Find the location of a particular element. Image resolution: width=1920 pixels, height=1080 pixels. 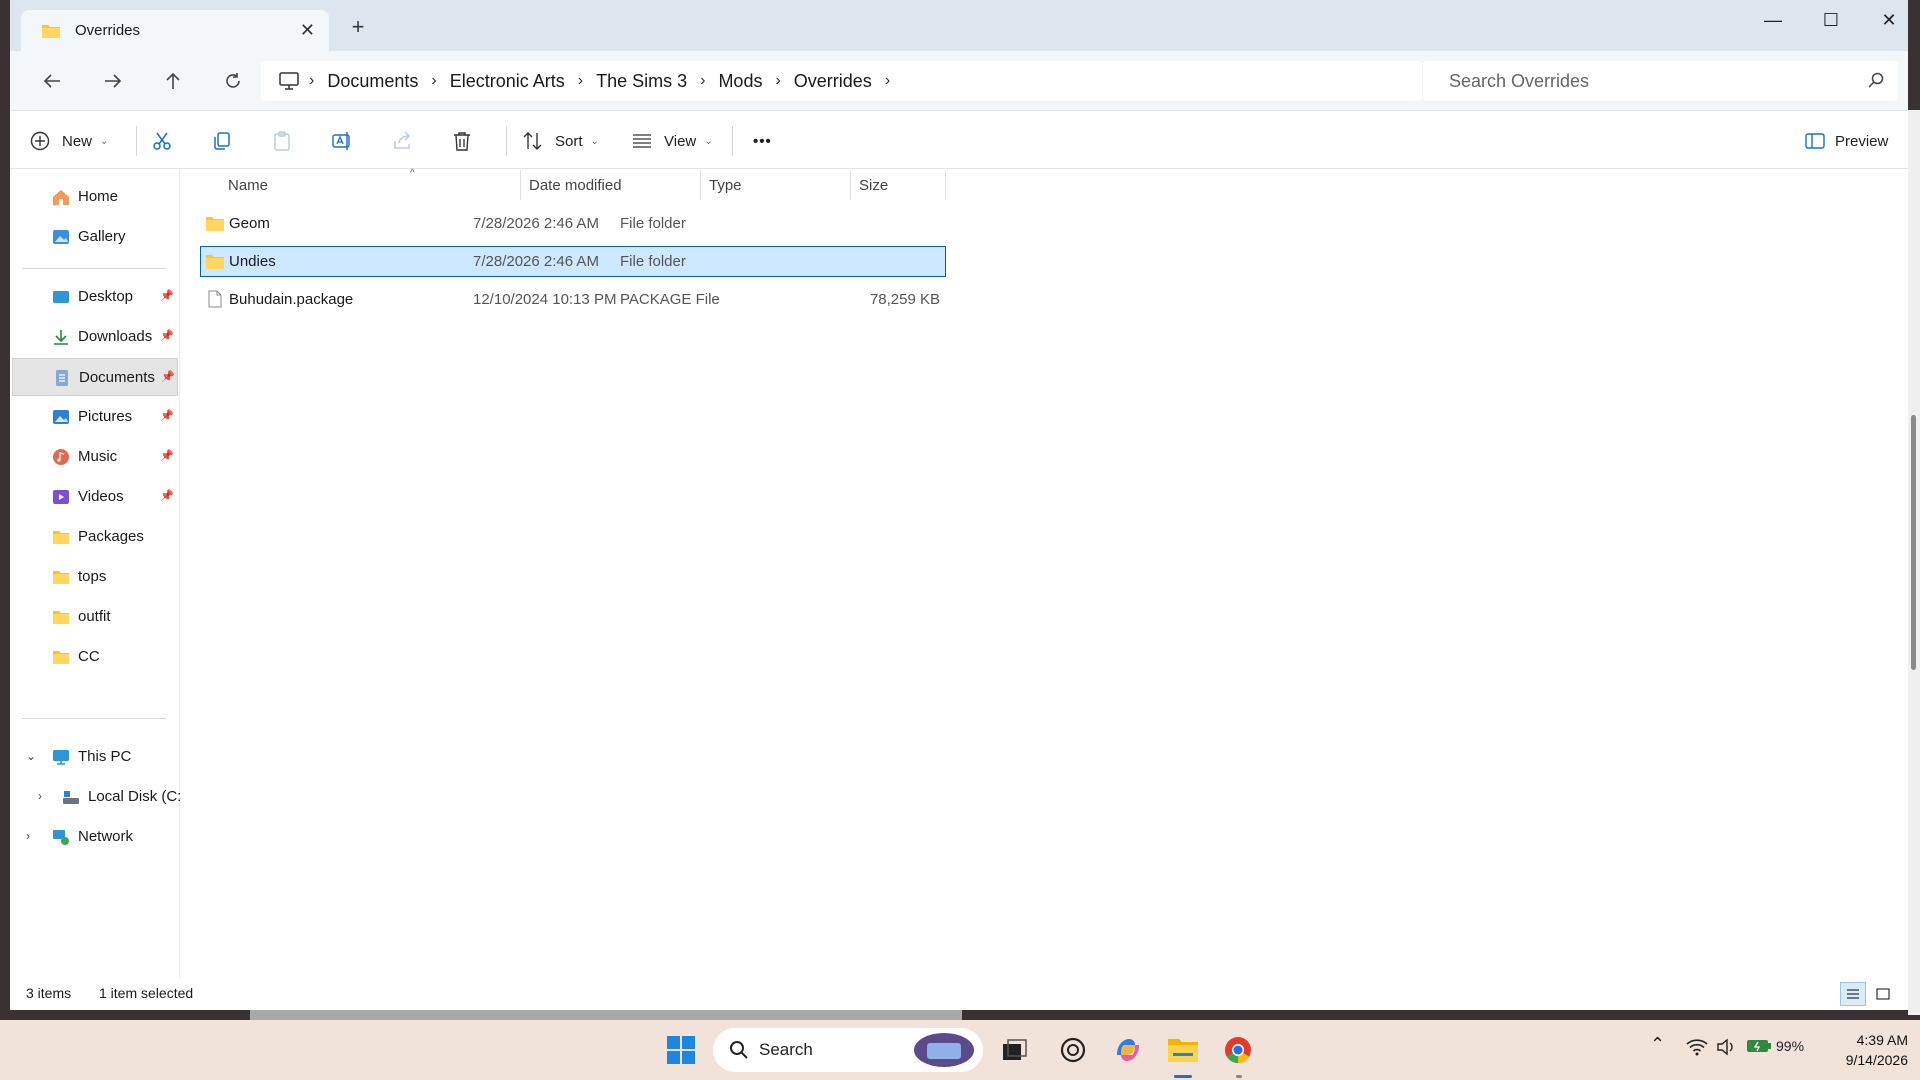

file-row-undies: Undies 7/28/2026 2:46 AM File folder is located at coordinates (573, 261).